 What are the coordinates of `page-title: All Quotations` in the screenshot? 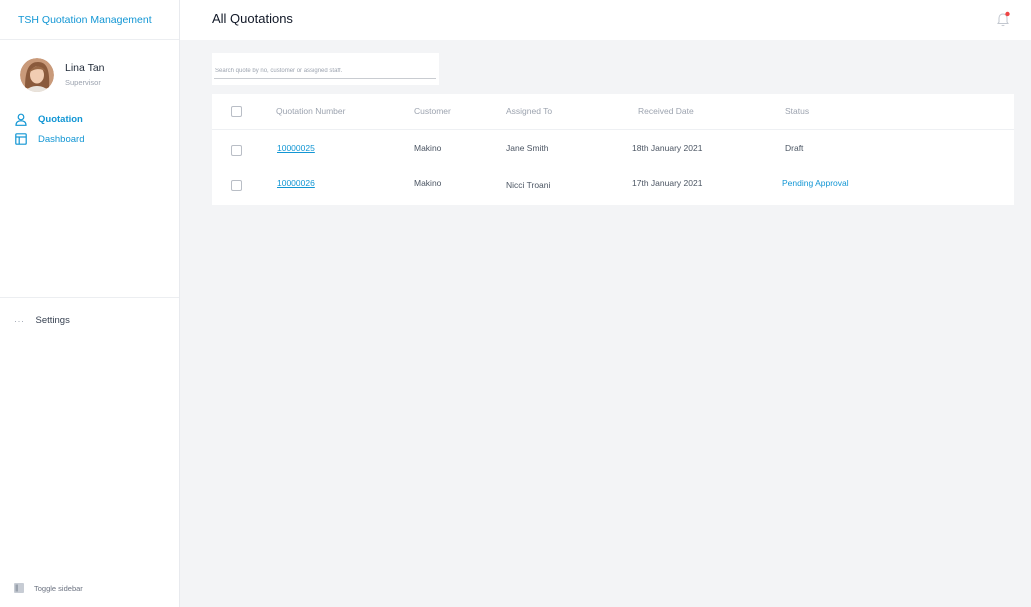 It's located at (252, 18).